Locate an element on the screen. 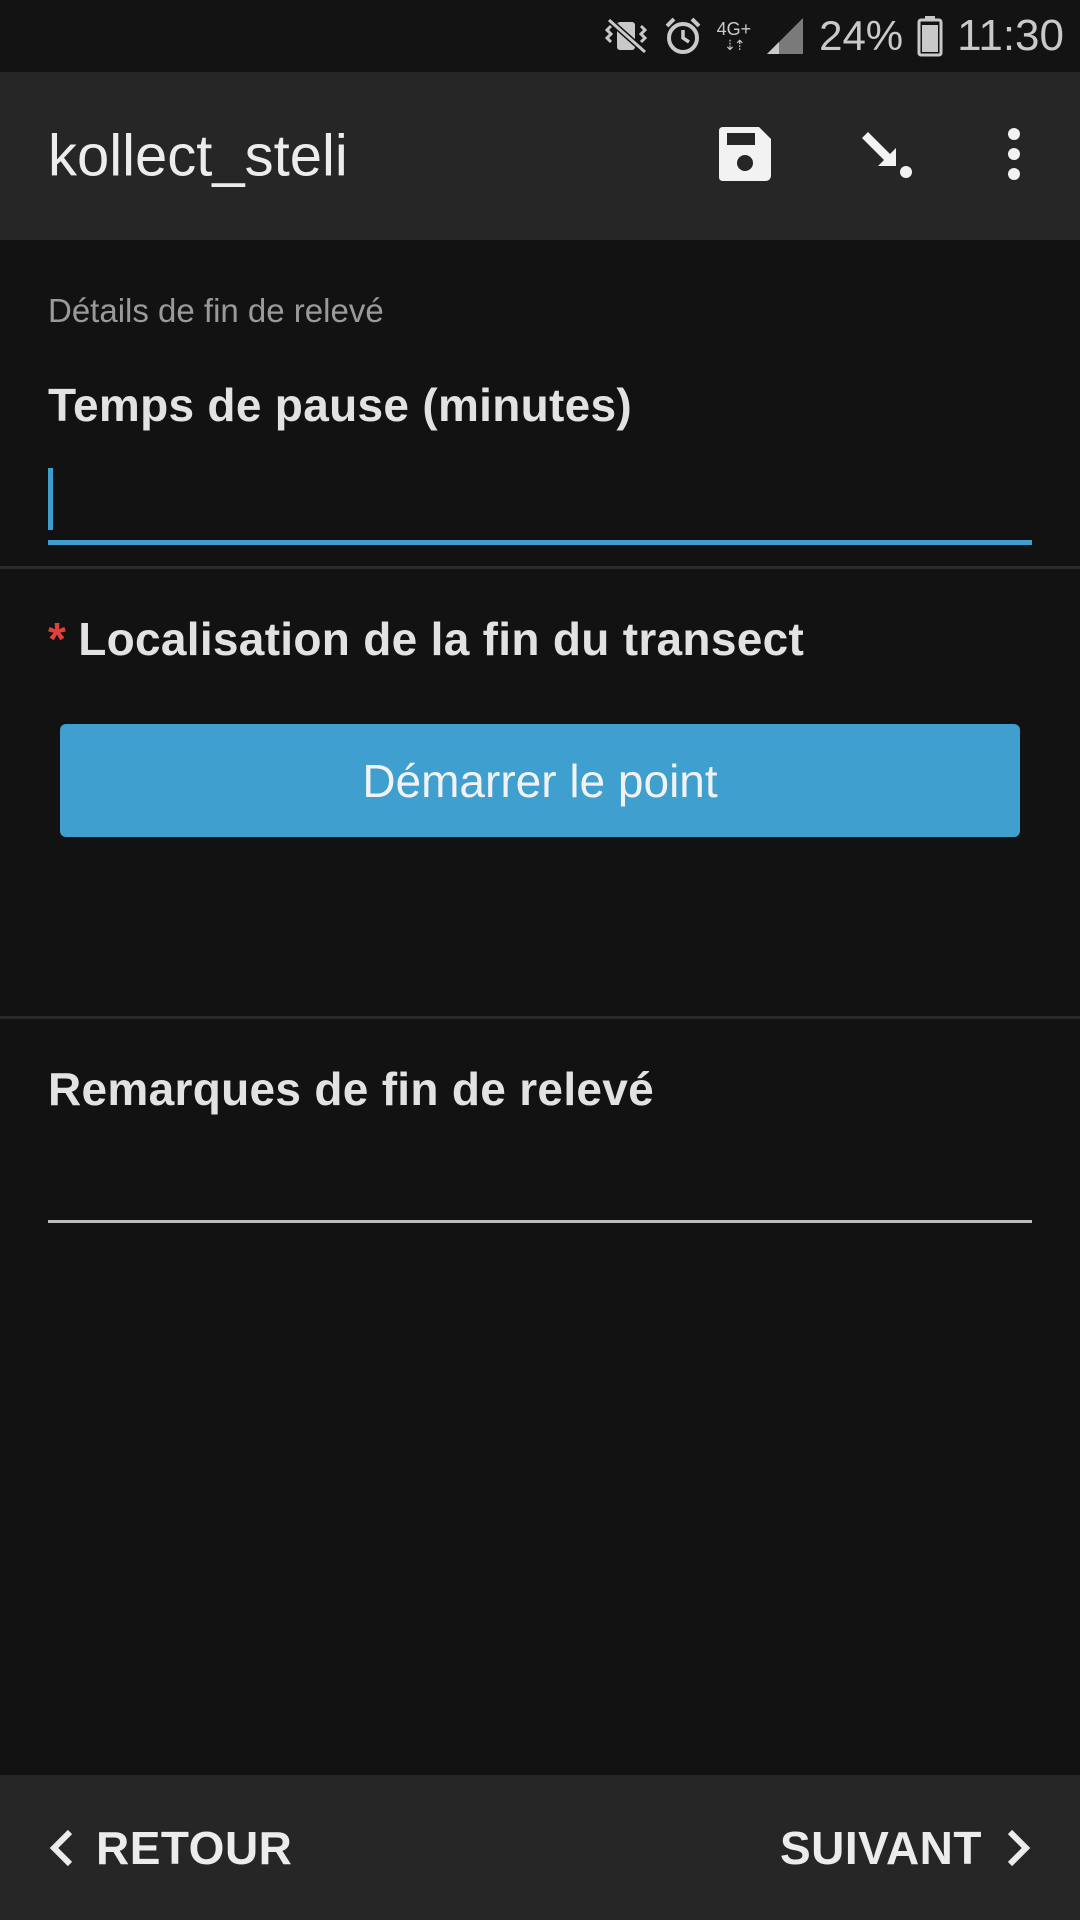  save-button is located at coordinates (744, 156).